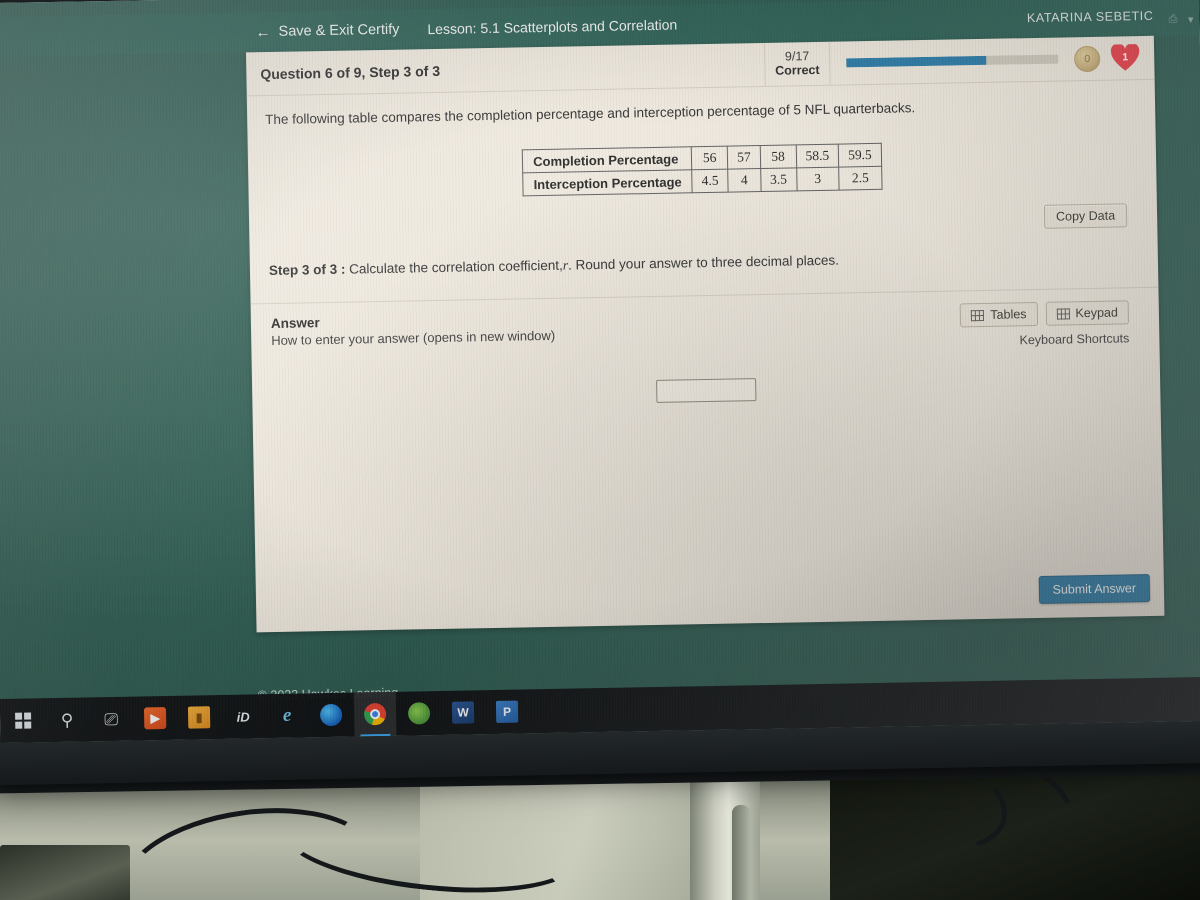  What do you see at coordinates (607, 183) in the screenshot?
I see `row-header: Interception Percentage` at bounding box center [607, 183].